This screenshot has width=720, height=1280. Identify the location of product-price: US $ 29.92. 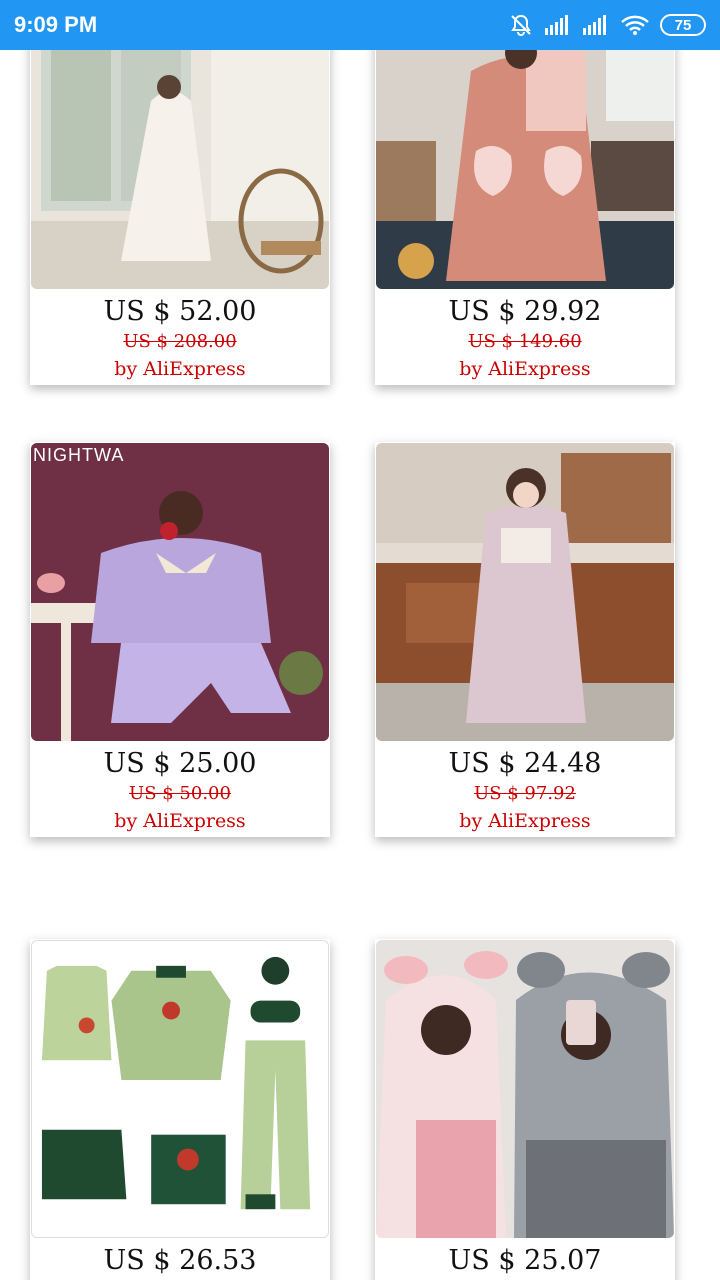
(525, 311).